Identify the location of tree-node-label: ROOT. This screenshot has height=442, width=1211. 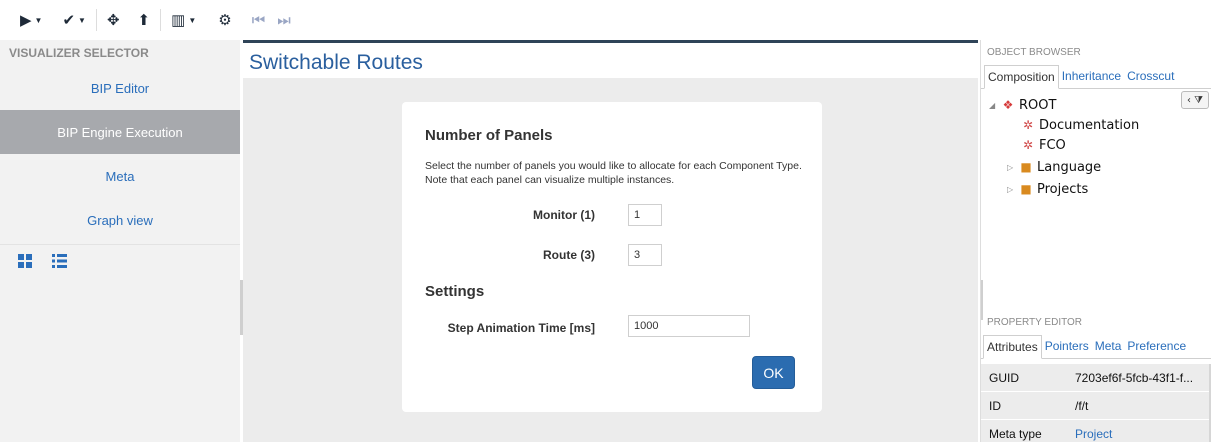
(1038, 105).